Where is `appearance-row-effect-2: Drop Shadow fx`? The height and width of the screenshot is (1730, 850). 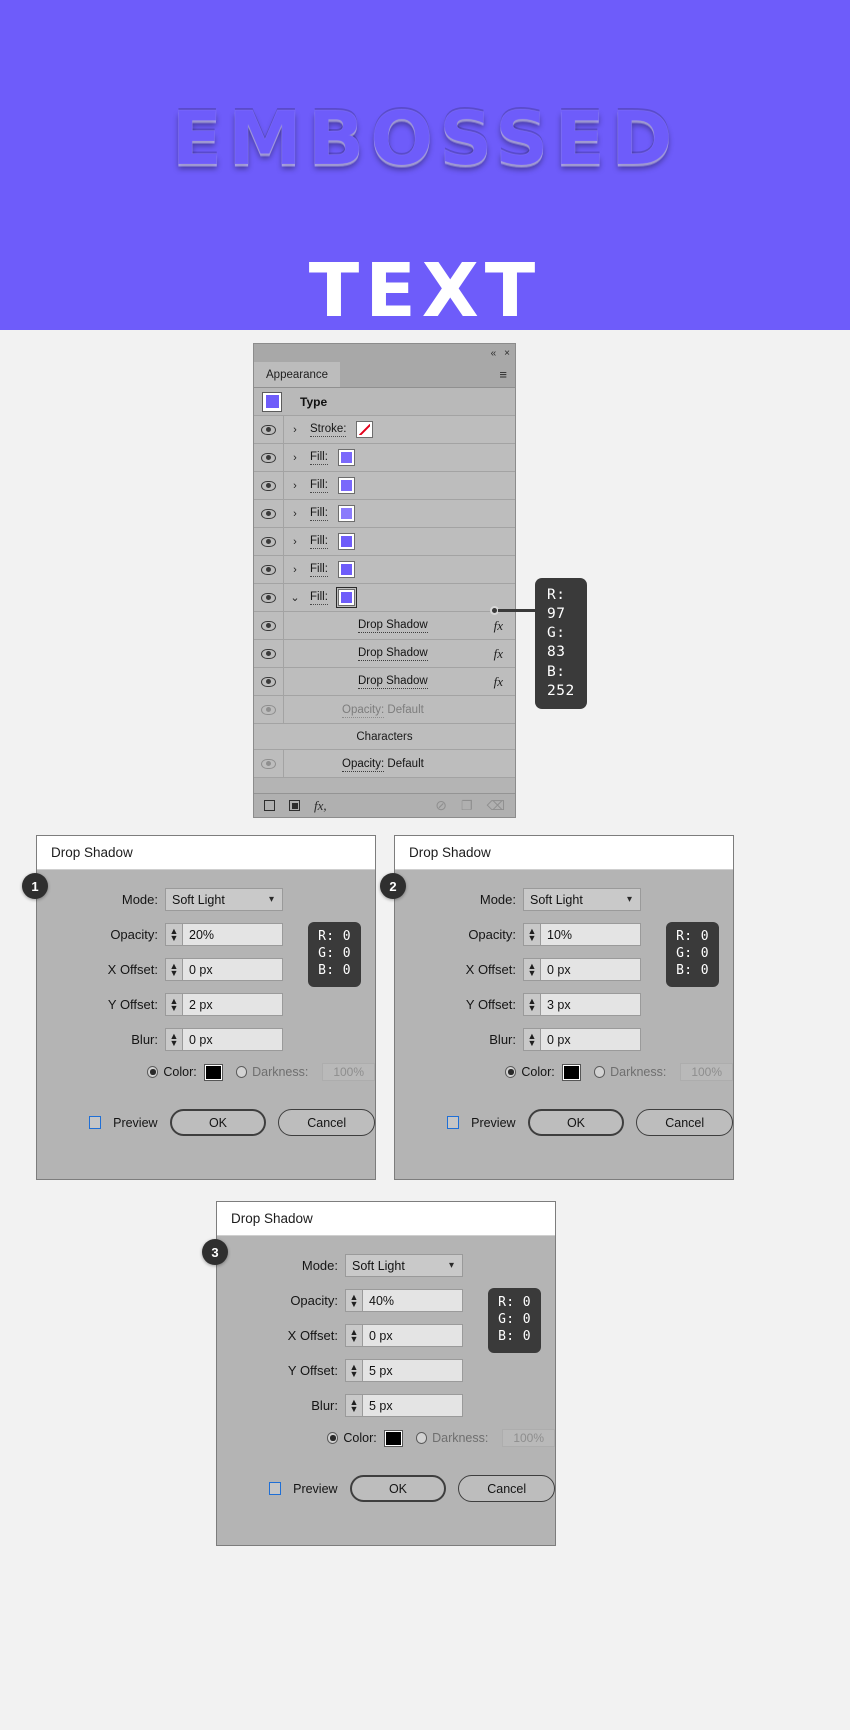 appearance-row-effect-2: Drop Shadow fx is located at coordinates (384, 654).